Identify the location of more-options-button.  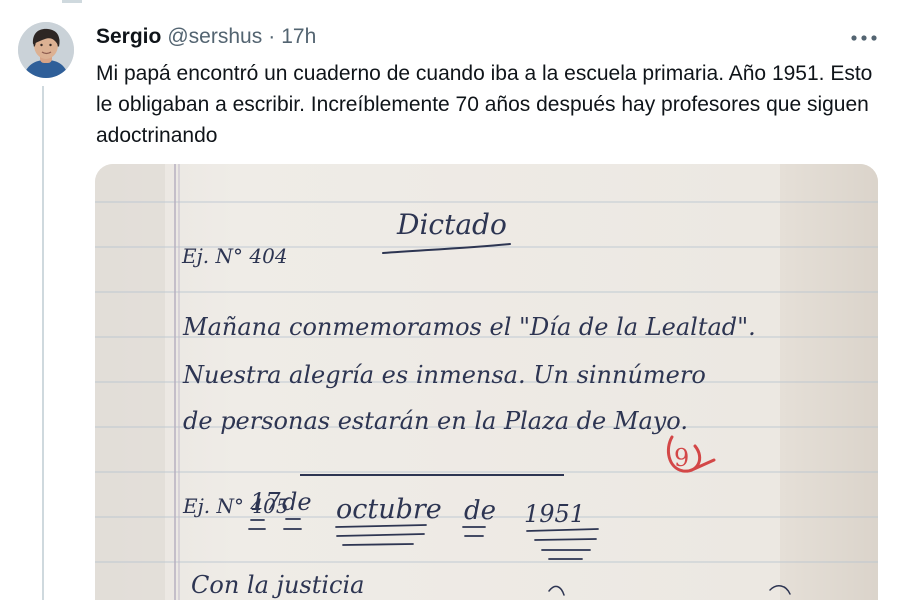
(864, 38).